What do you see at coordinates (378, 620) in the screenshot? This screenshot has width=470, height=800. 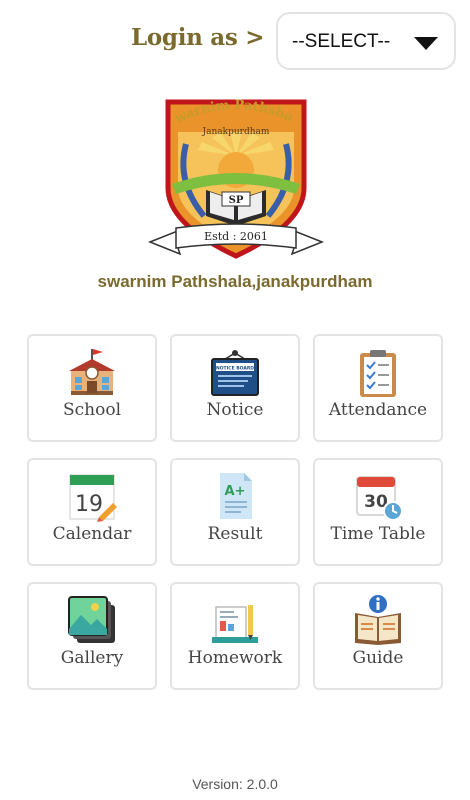 I see `guide-info-book-icon` at bounding box center [378, 620].